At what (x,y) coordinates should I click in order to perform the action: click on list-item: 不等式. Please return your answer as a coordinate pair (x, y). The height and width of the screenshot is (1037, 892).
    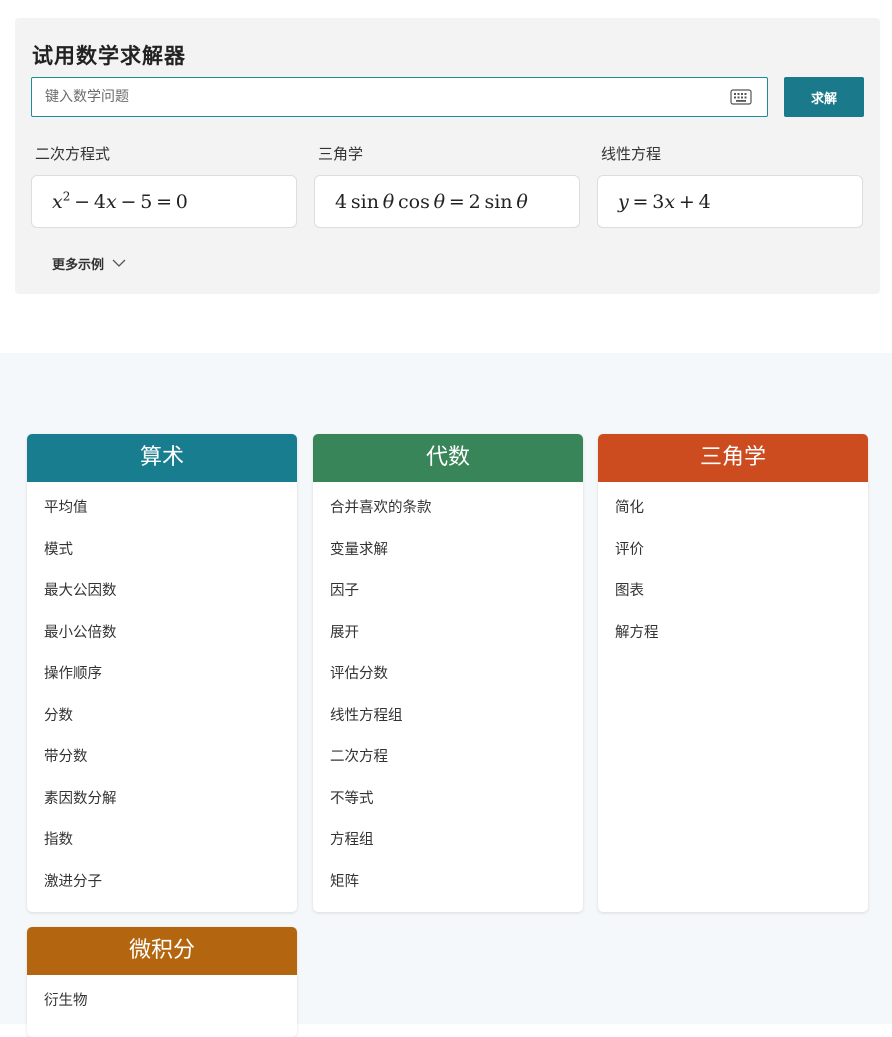
    Looking at the image, I should click on (448, 800).